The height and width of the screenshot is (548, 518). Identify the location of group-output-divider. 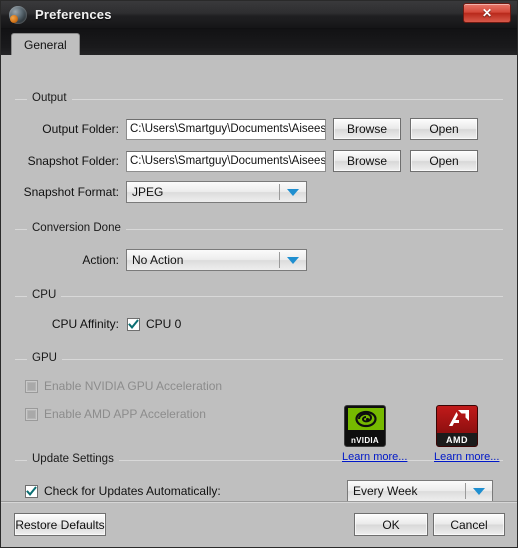
(259, 99).